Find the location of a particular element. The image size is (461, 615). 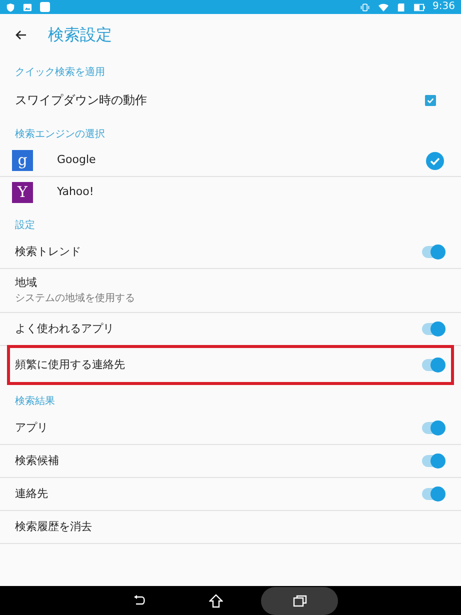

status-time: 9:36 is located at coordinates (443, 7).